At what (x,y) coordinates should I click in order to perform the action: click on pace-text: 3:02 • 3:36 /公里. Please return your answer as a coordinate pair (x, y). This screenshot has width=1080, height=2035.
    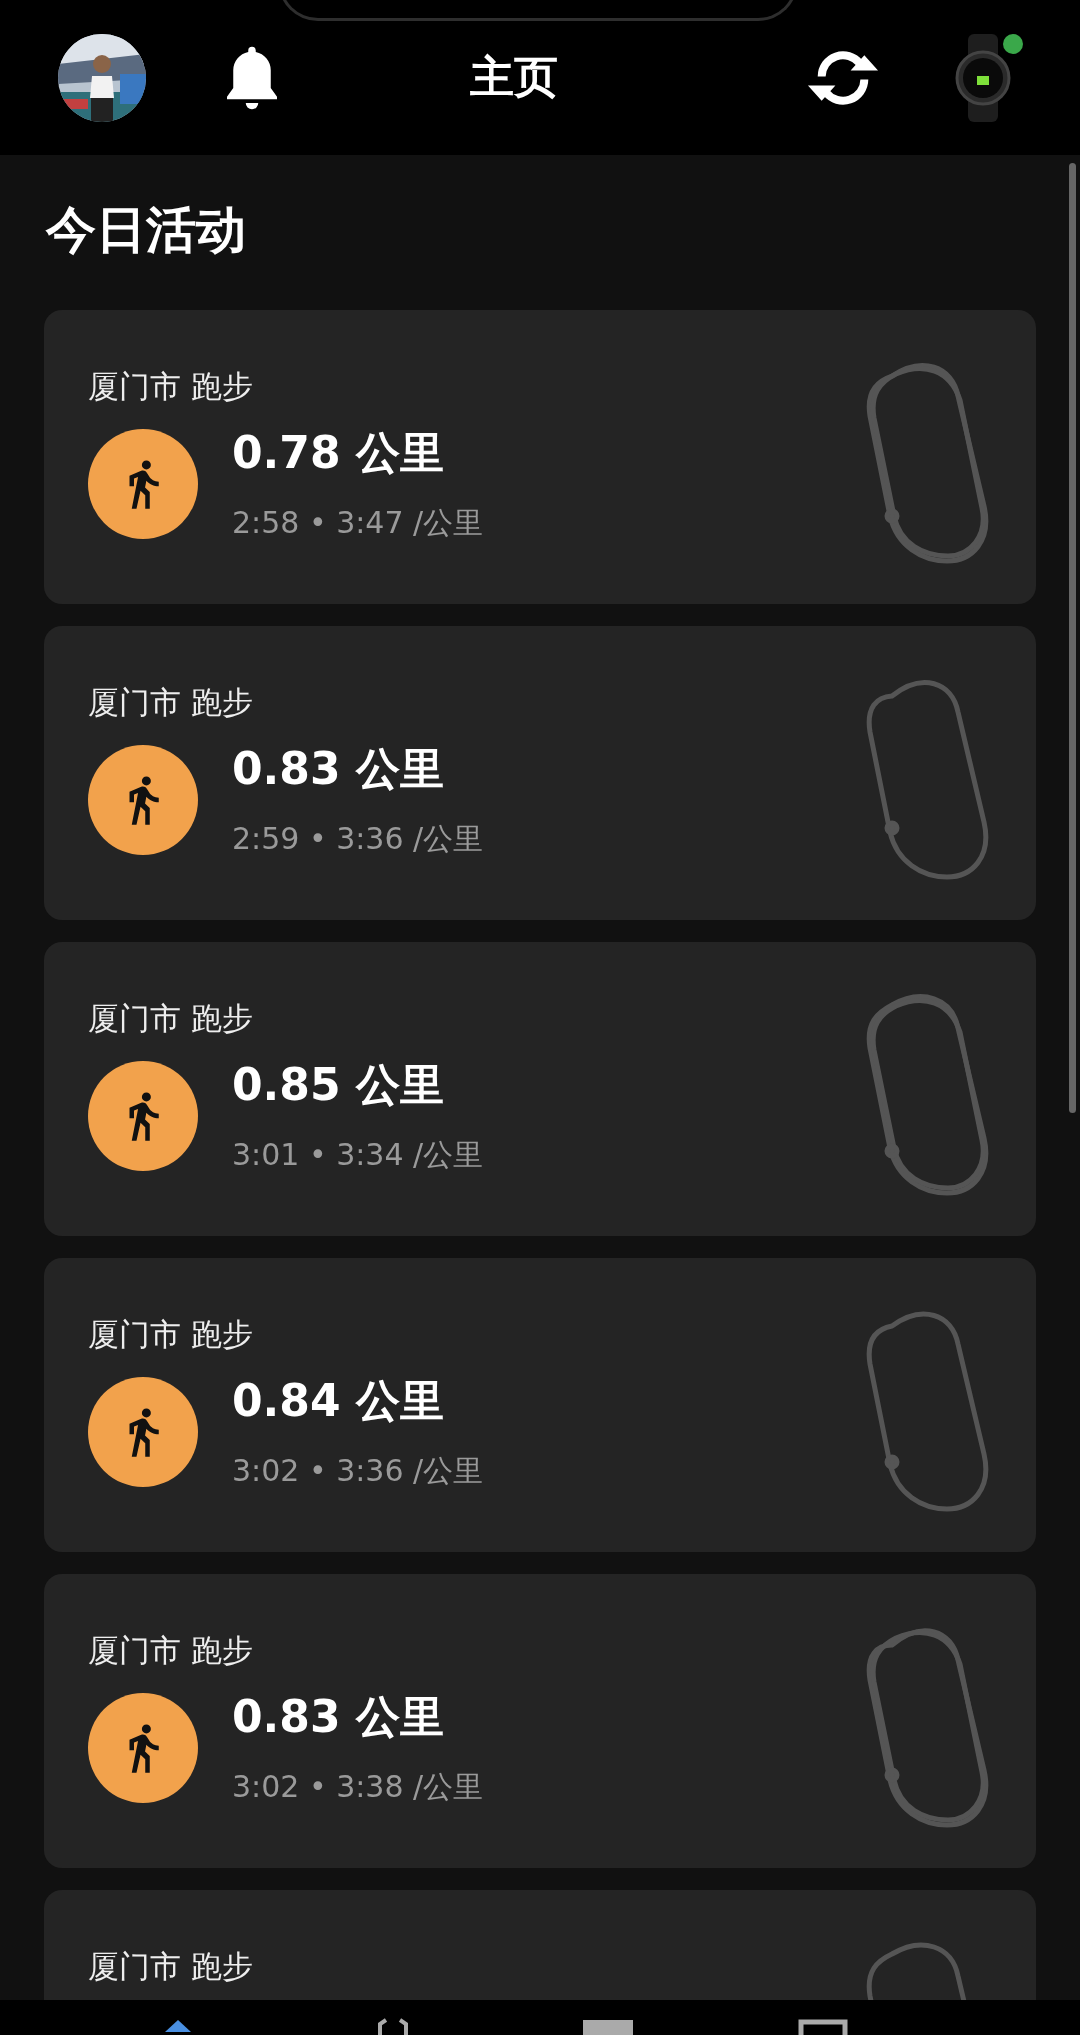
    Looking at the image, I should click on (358, 1471).